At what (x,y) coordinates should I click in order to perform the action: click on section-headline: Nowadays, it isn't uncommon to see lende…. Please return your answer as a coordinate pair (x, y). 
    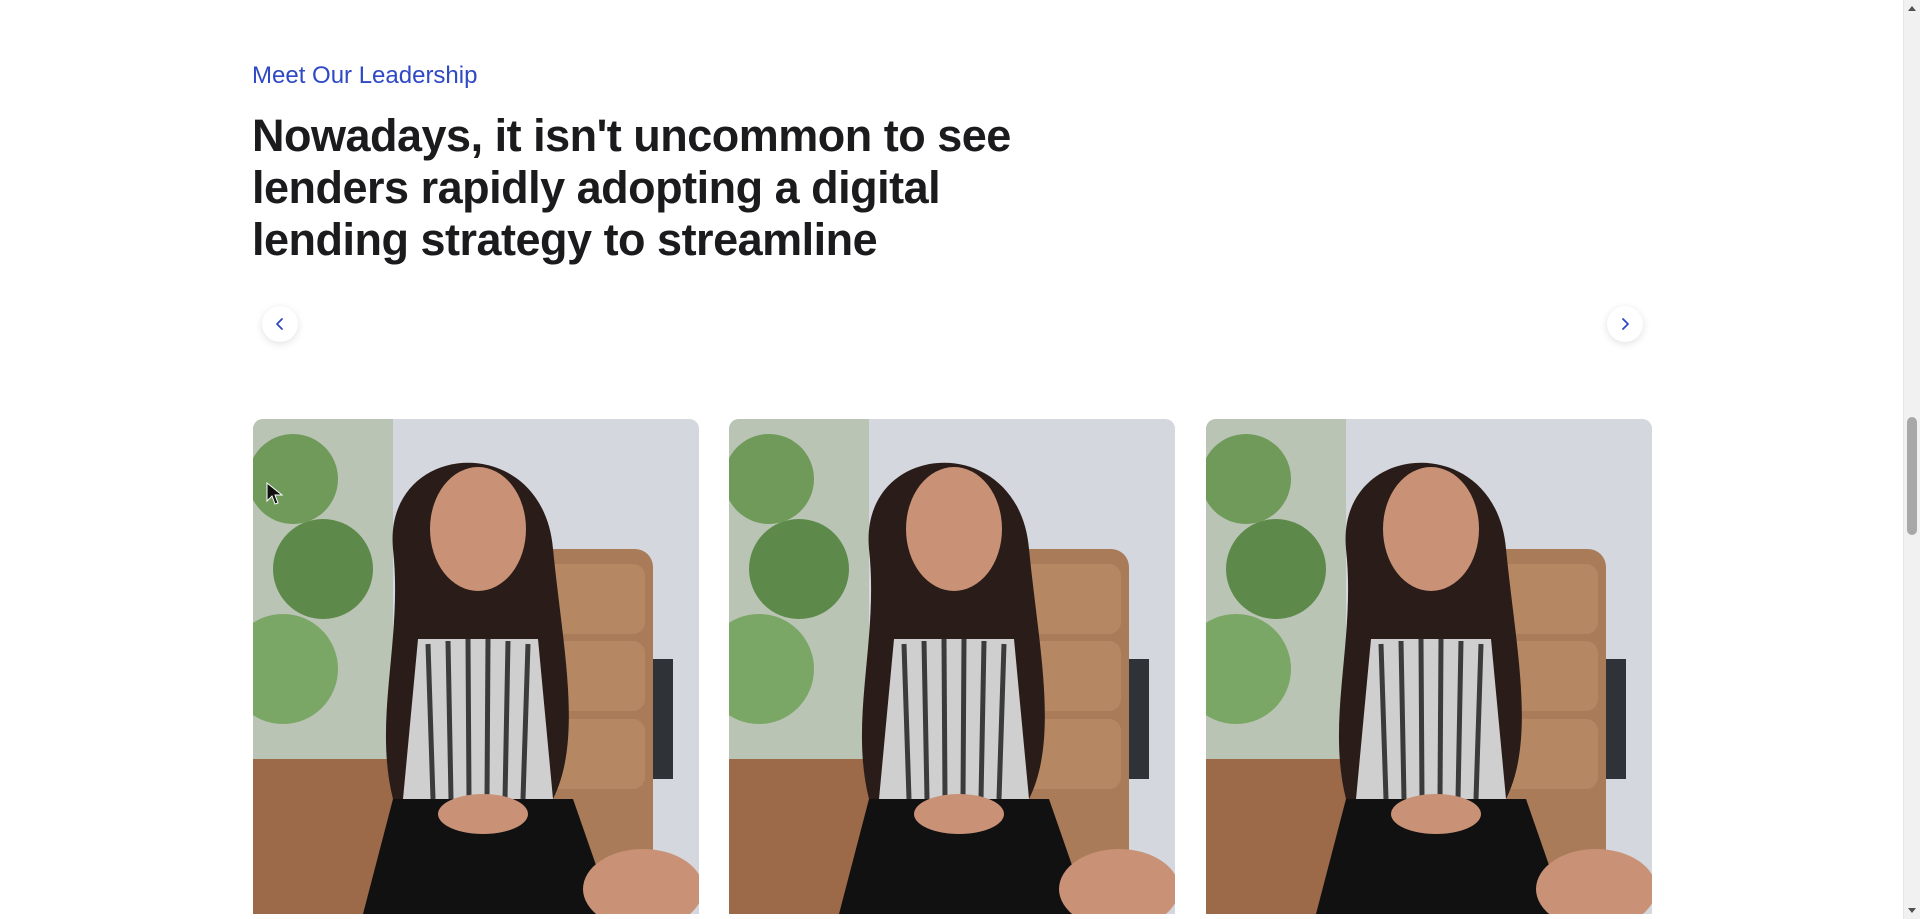
    Looking at the image, I should click on (631, 187).